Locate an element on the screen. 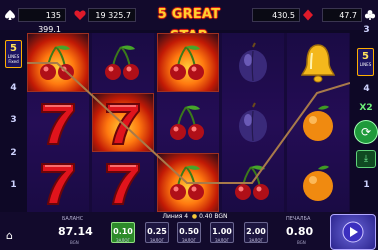  lines-badge-left: 5 LINES Fixed is located at coordinates (13, 54).